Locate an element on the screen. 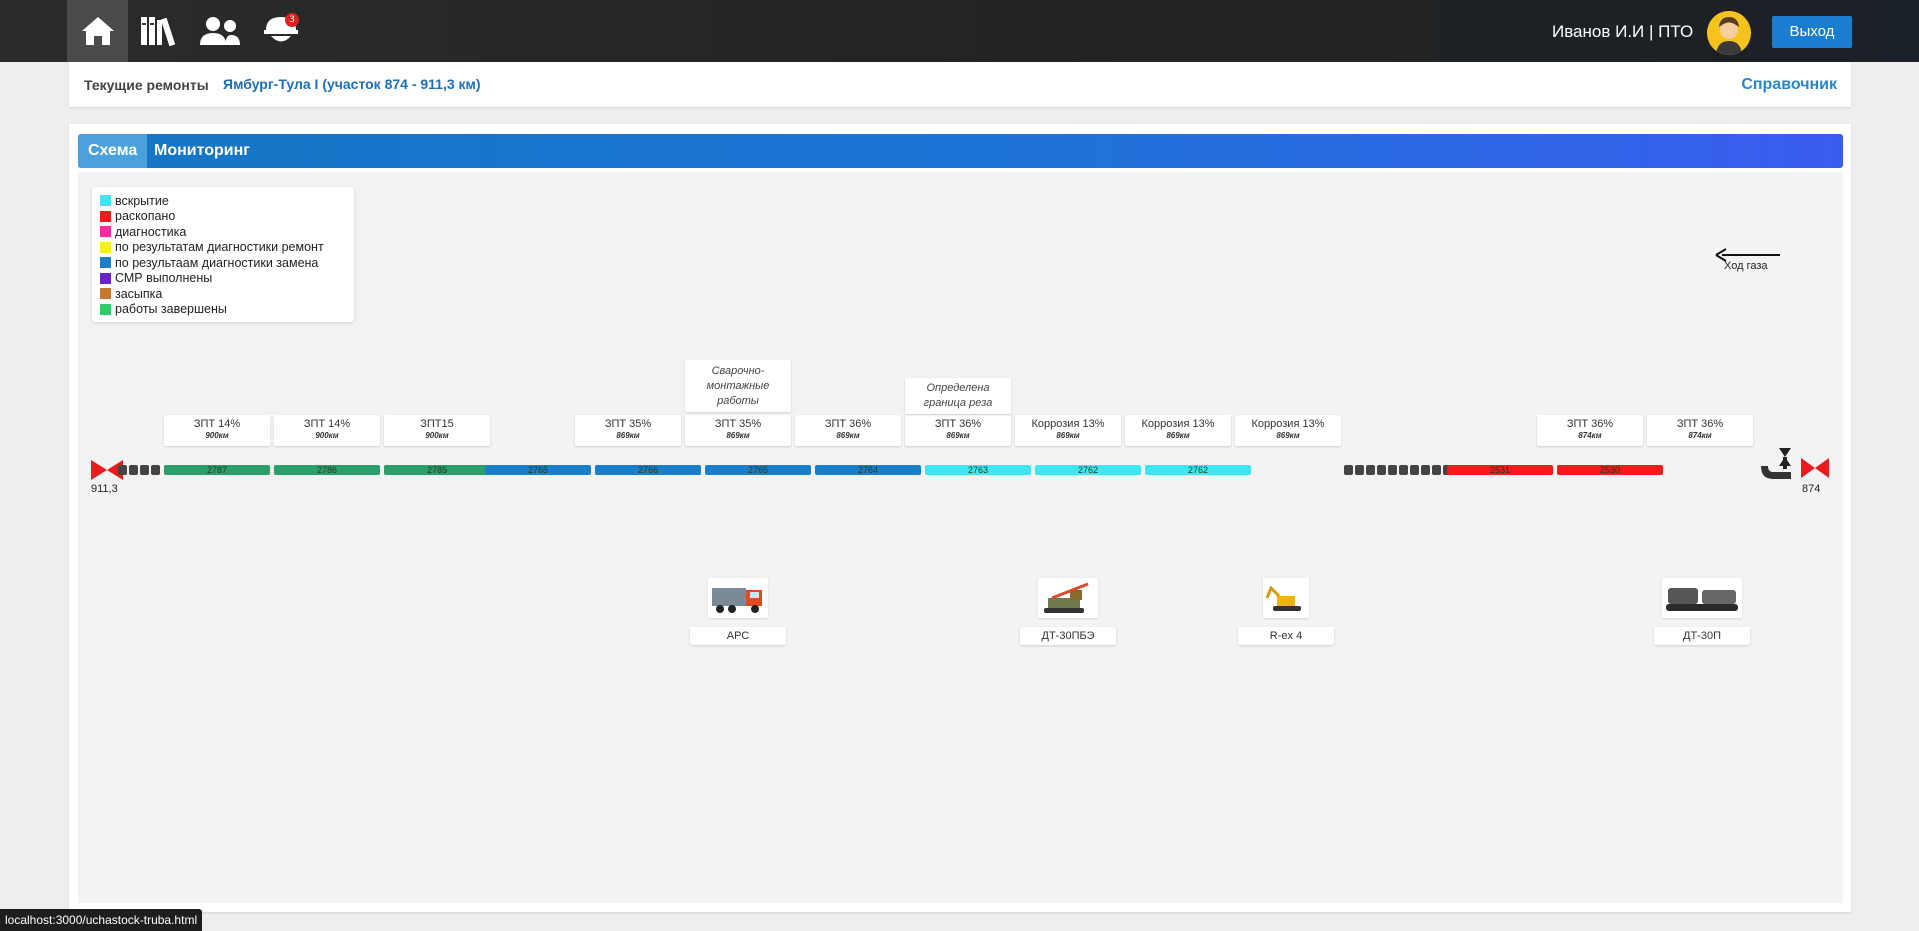 The image size is (1919, 931). equipment-label: ДТ-30ПБЭ is located at coordinates (1068, 636).